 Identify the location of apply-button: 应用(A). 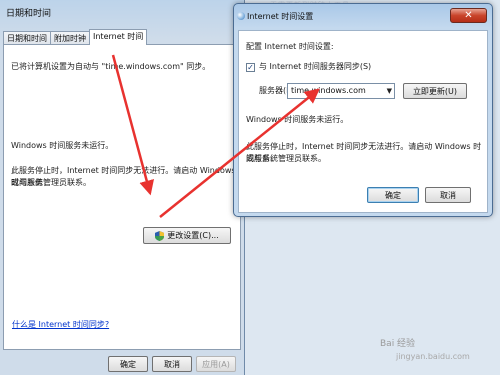
(216, 364).